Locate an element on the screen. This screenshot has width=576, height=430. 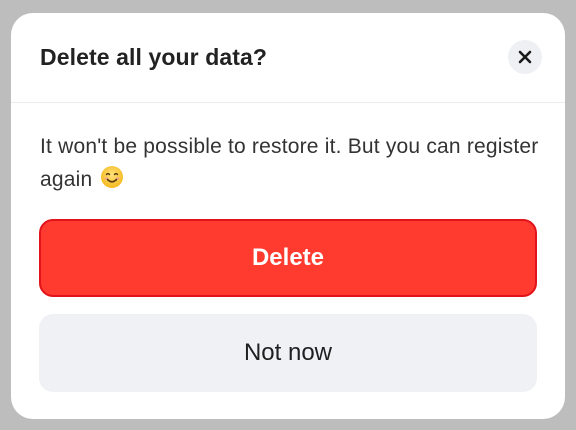
dialog-title: Delete all your data? is located at coordinates (154, 57).